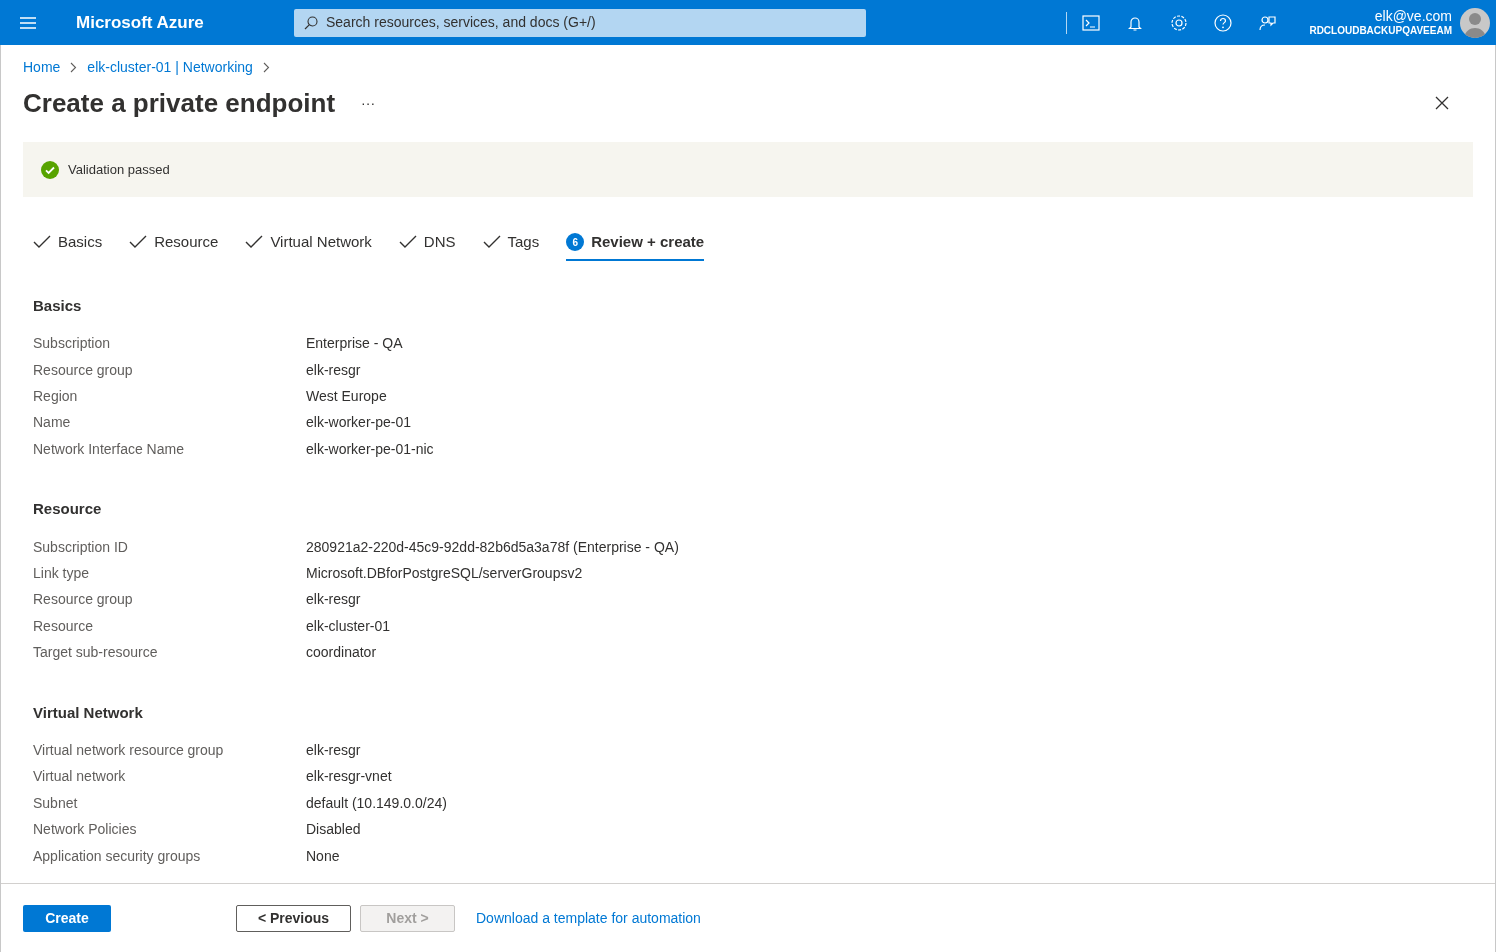 The image size is (1496, 952). Describe the element at coordinates (591, 22) in the screenshot. I see `search-input: Search resources, services, and docs (G+/)` at that location.